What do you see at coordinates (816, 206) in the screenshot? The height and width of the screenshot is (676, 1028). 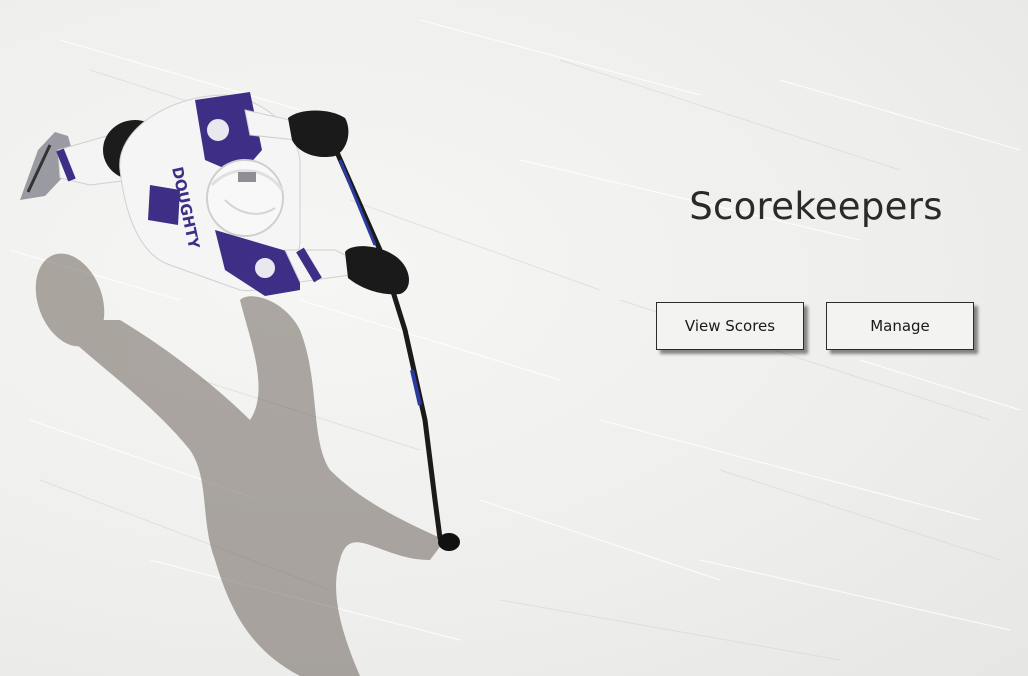 I see `page-title: Scorekeepers` at bounding box center [816, 206].